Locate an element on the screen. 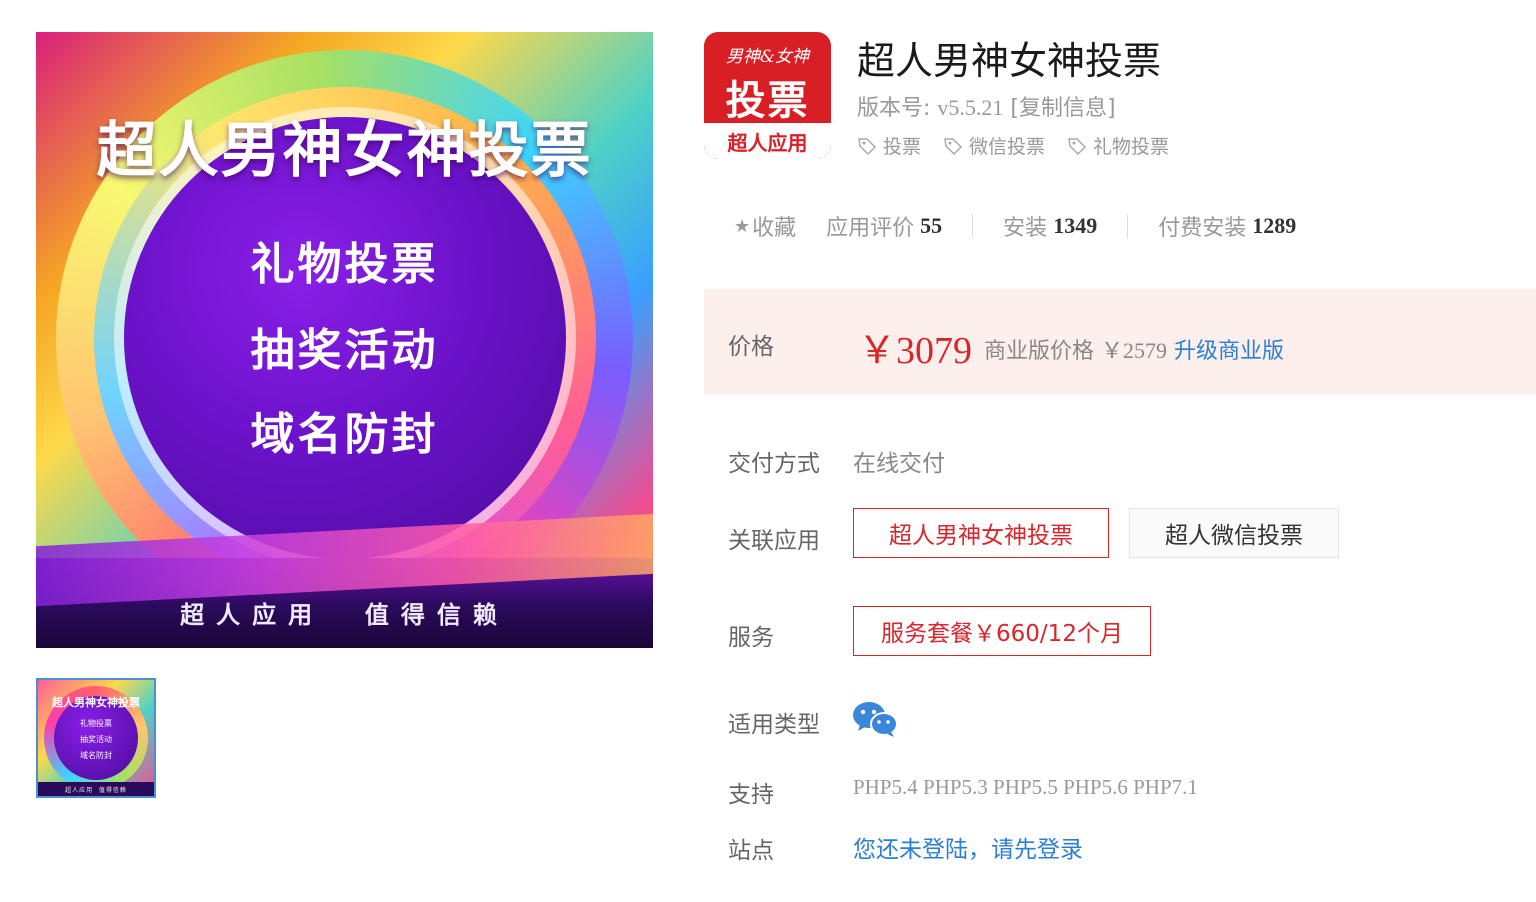  commercial-price-label: 商业版价格 is located at coordinates (1039, 351).